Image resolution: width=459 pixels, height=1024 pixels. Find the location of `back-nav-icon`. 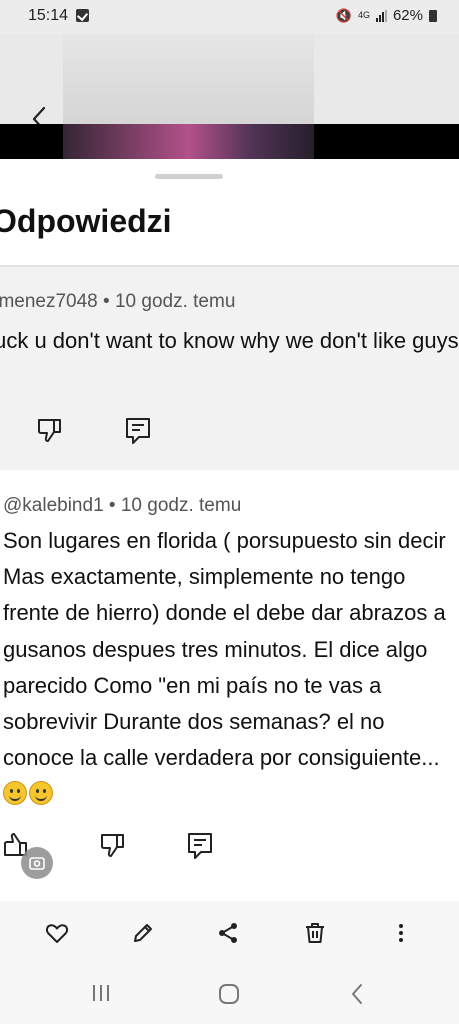

back-nav-icon is located at coordinates (357, 994).